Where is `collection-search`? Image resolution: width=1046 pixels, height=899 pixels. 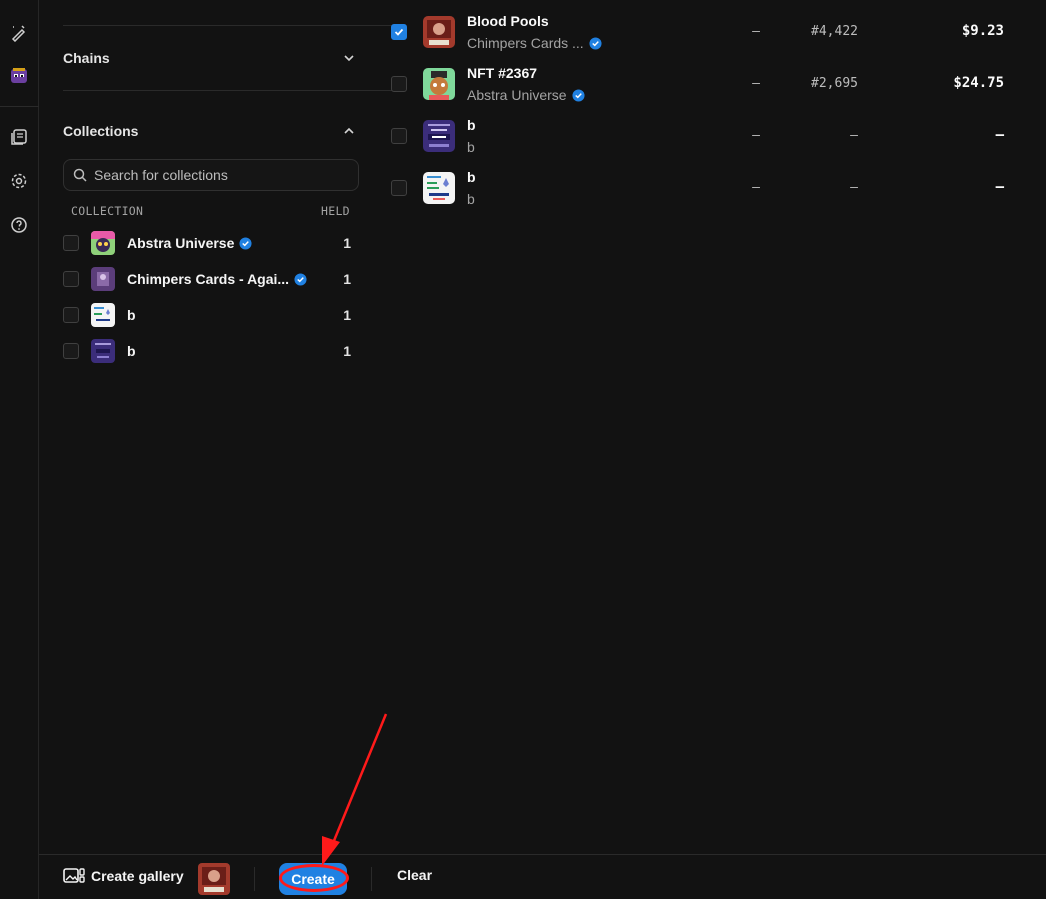 collection-search is located at coordinates (211, 175).